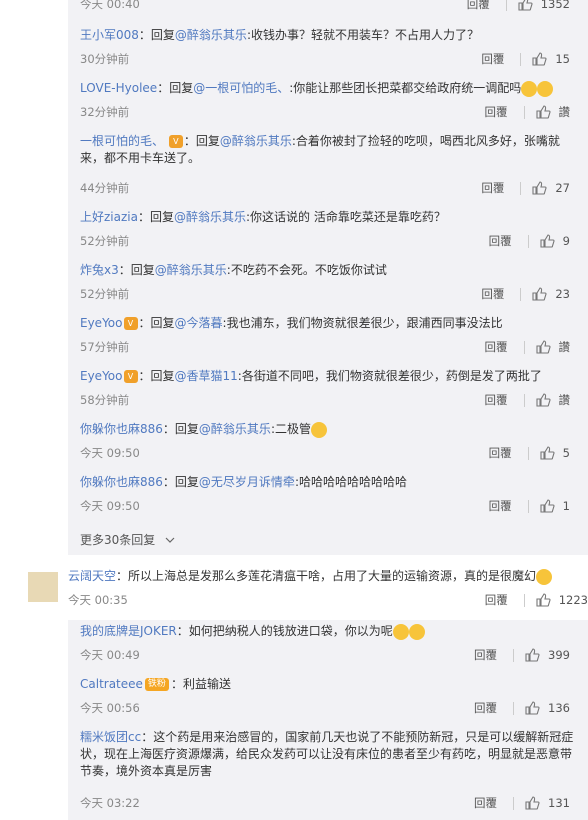 The width and height of the screenshot is (588, 820). I want to click on like-count: 5, so click(566, 453).